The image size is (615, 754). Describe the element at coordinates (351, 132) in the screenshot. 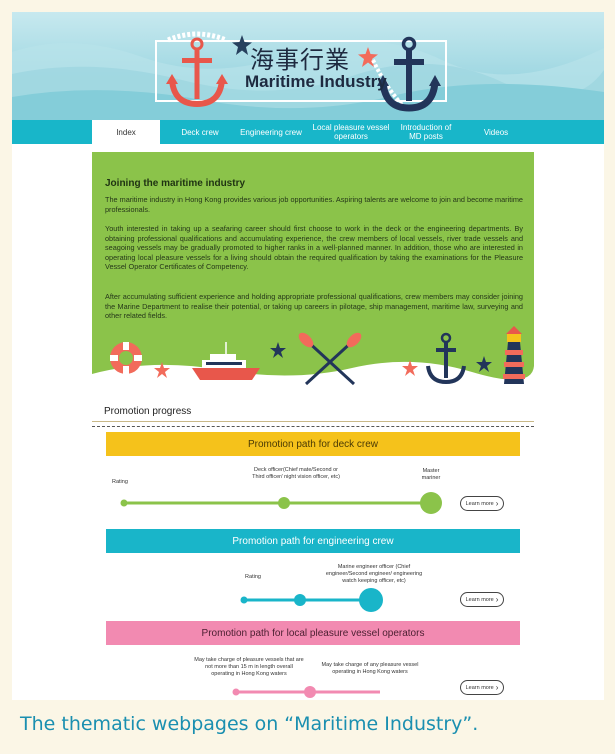

I see `nav-item-local-pleasure-vessel-operators: Local pleasure vessel operators` at that location.